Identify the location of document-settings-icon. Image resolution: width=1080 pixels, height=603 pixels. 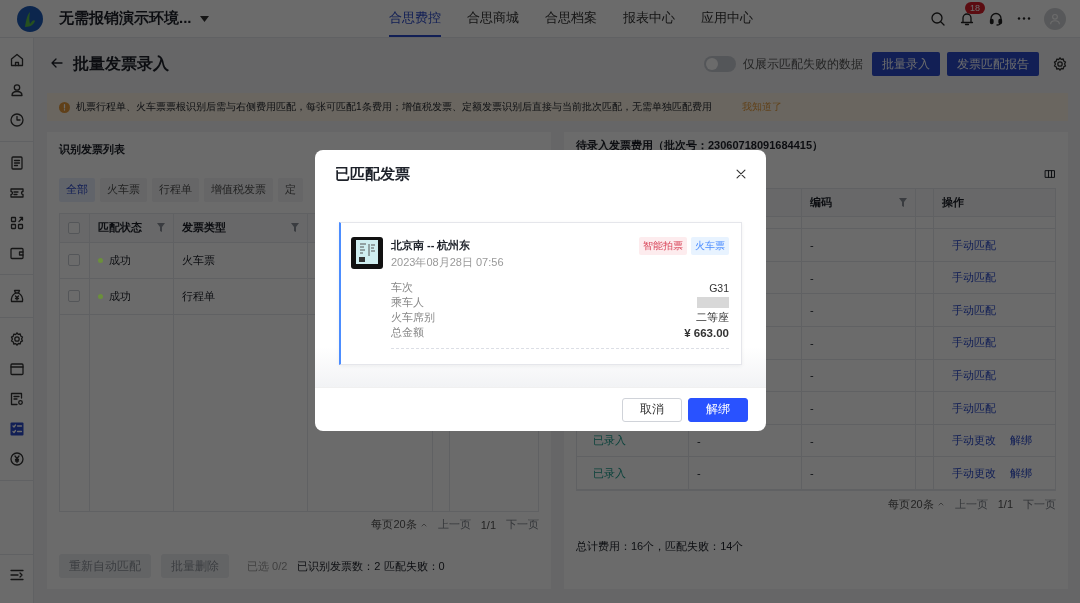
(16, 399).